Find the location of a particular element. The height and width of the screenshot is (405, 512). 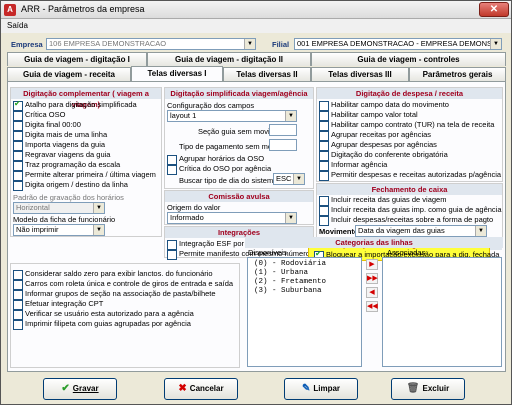

bottom_checks-checkbox-3: Efetuar integração CPT is located at coordinates (58, 304).